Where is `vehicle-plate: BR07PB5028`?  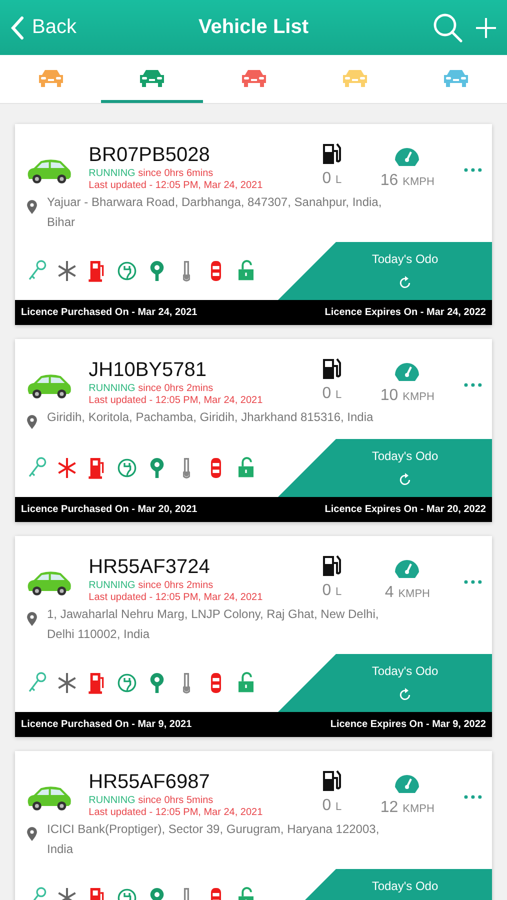 vehicle-plate: BR07PB5028 is located at coordinates (149, 155).